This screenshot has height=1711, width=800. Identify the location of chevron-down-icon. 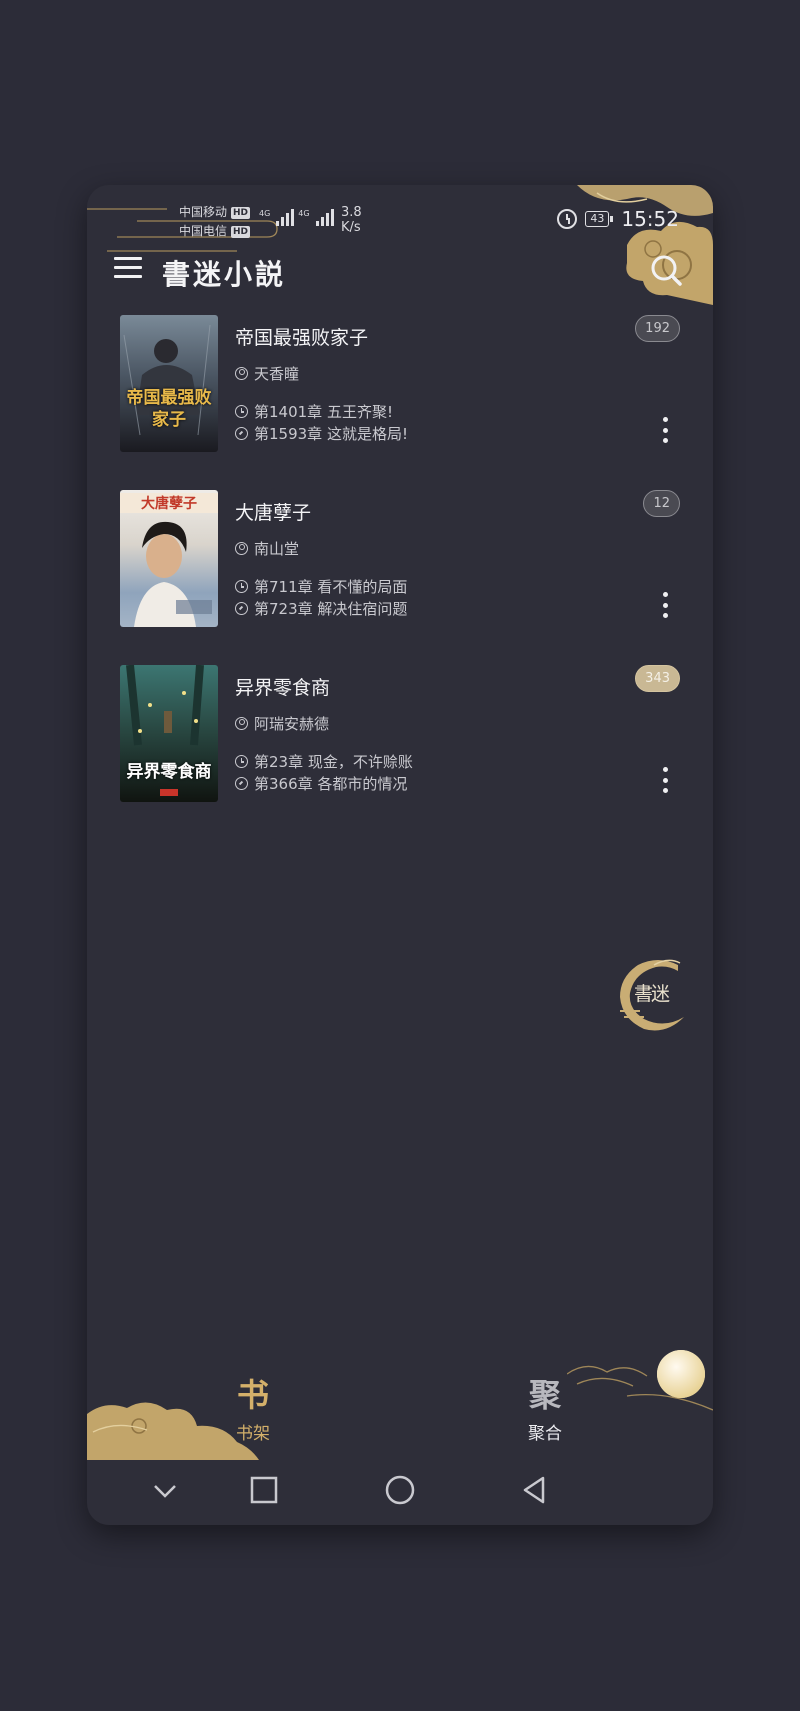
(165, 1490).